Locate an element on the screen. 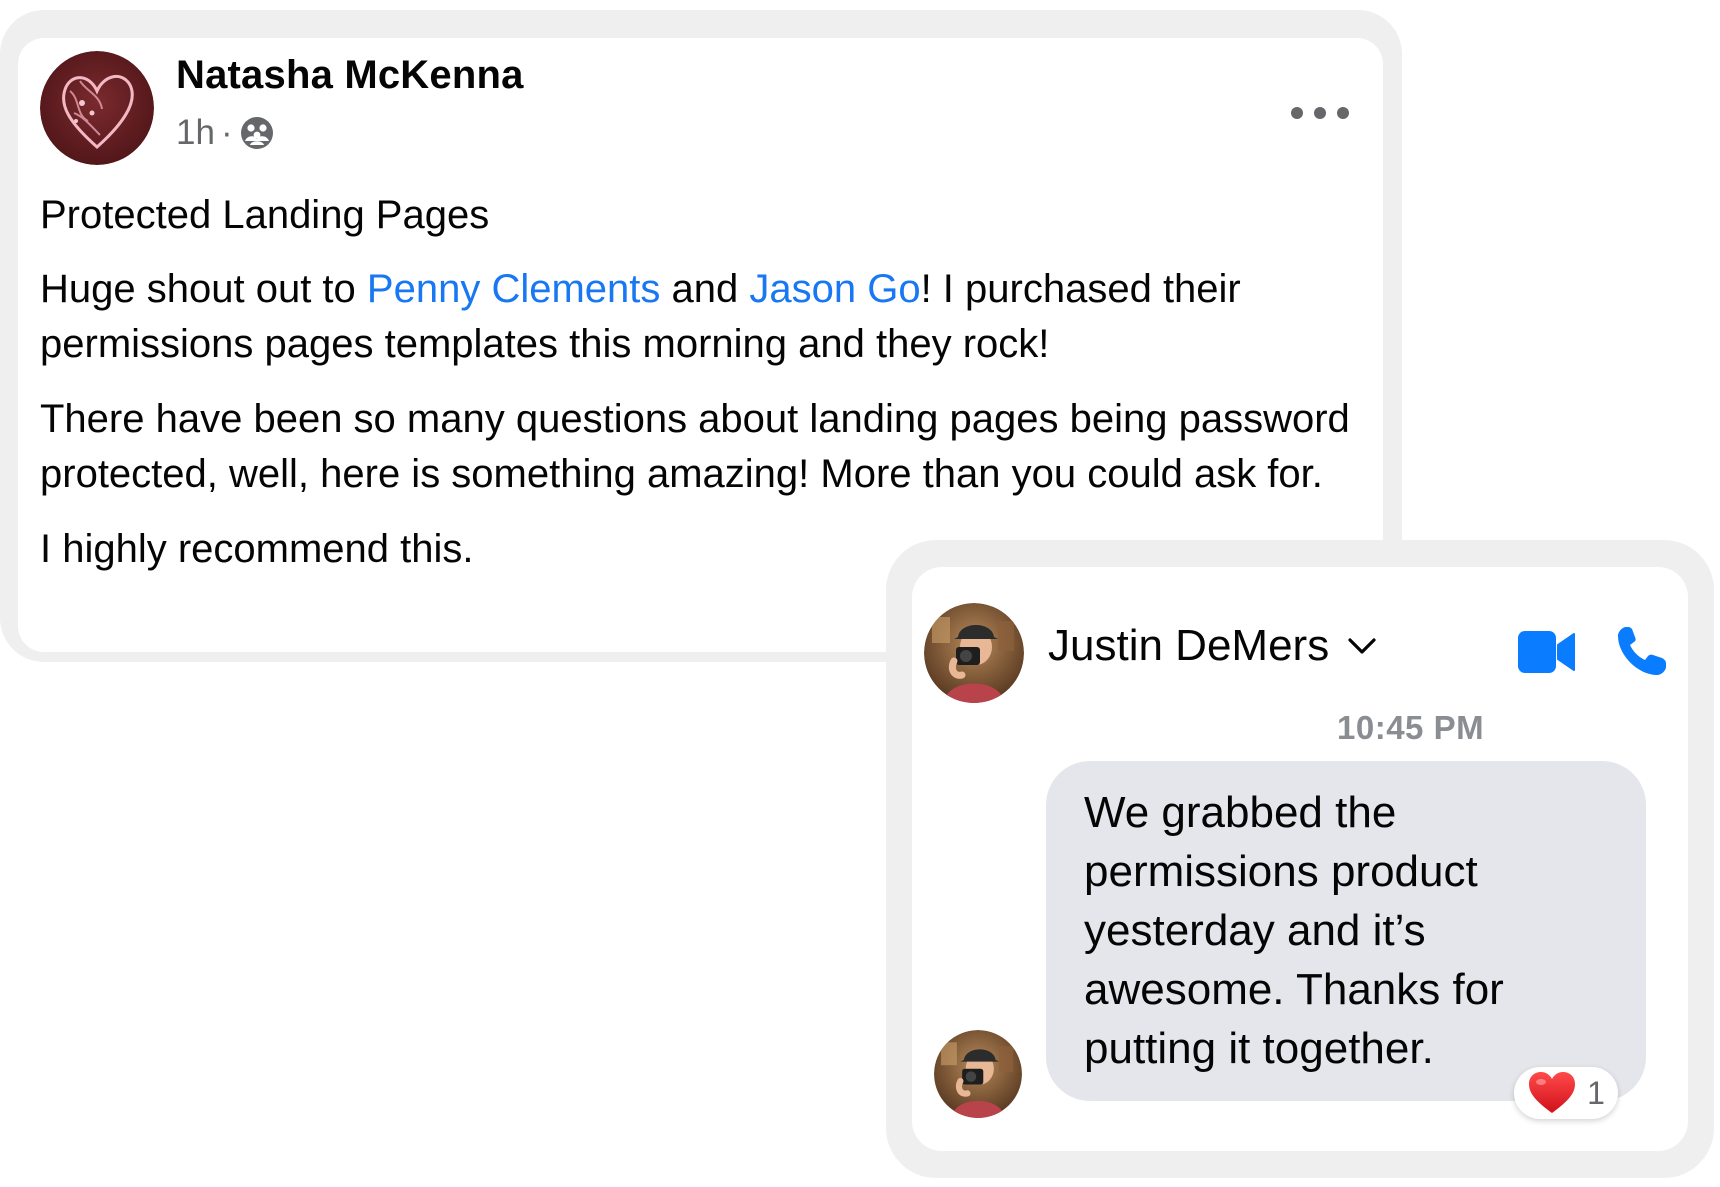  phone-call-icon is located at coordinates (1642, 651).